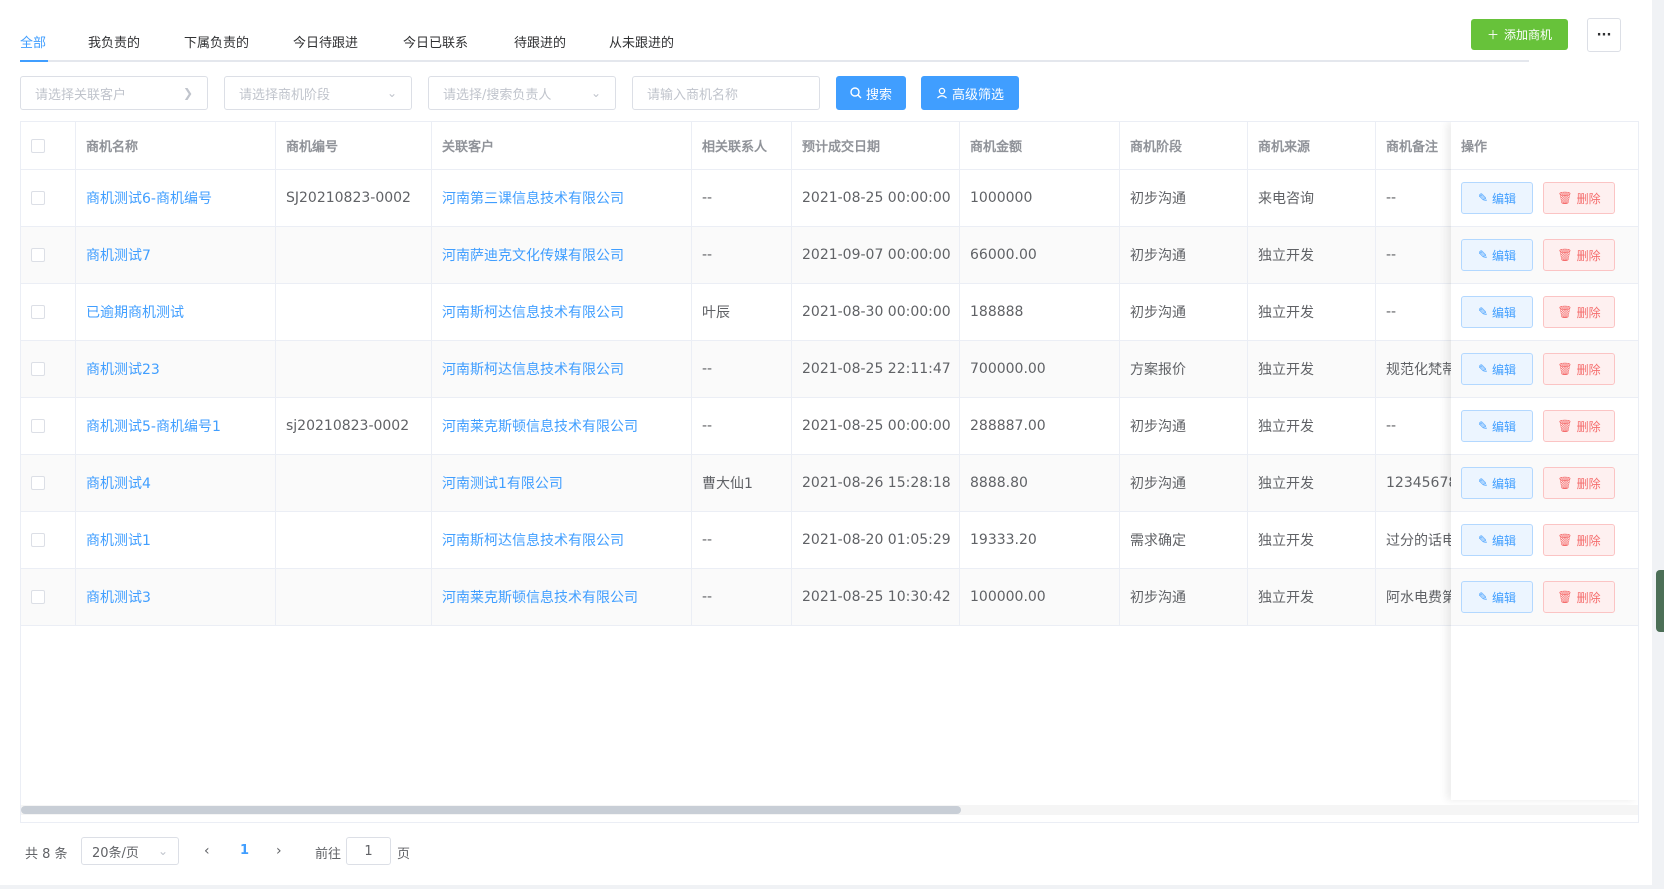 Image resolution: width=1664 pixels, height=889 pixels. I want to click on cell-remark: 12345678, so click(1422, 483).